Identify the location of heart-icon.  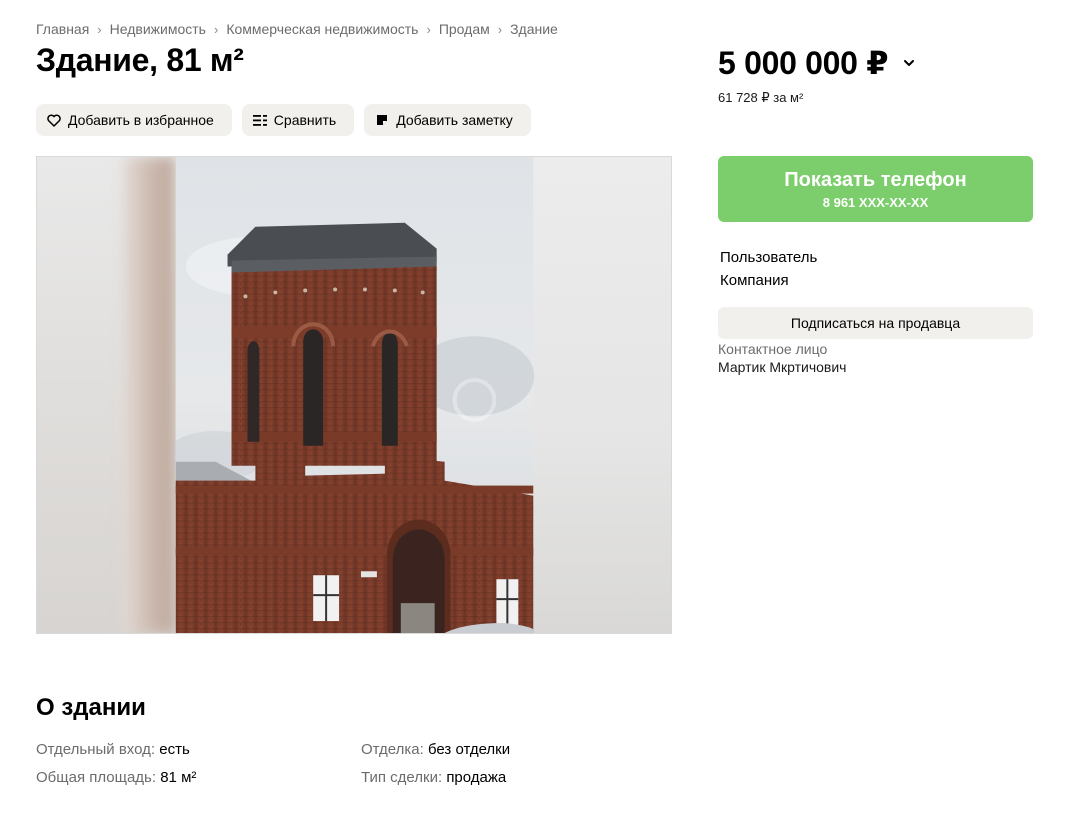
(54, 120).